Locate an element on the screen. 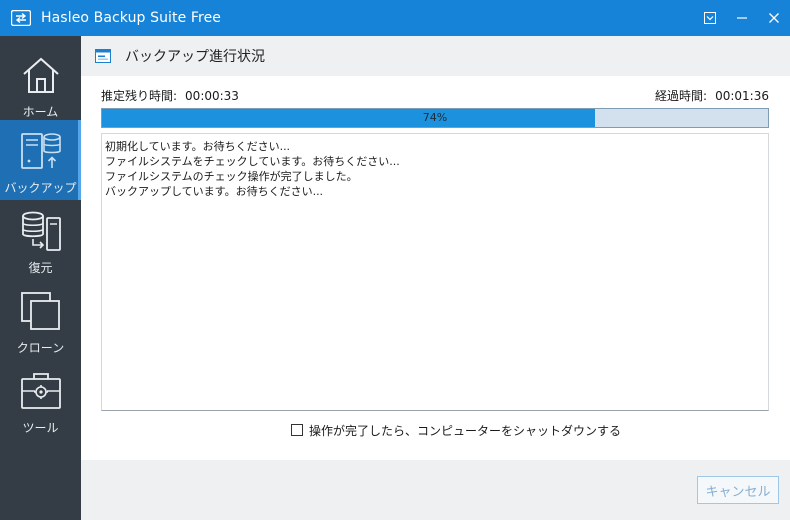  sidebar-item-clone: クローン is located at coordinates (40, 320).